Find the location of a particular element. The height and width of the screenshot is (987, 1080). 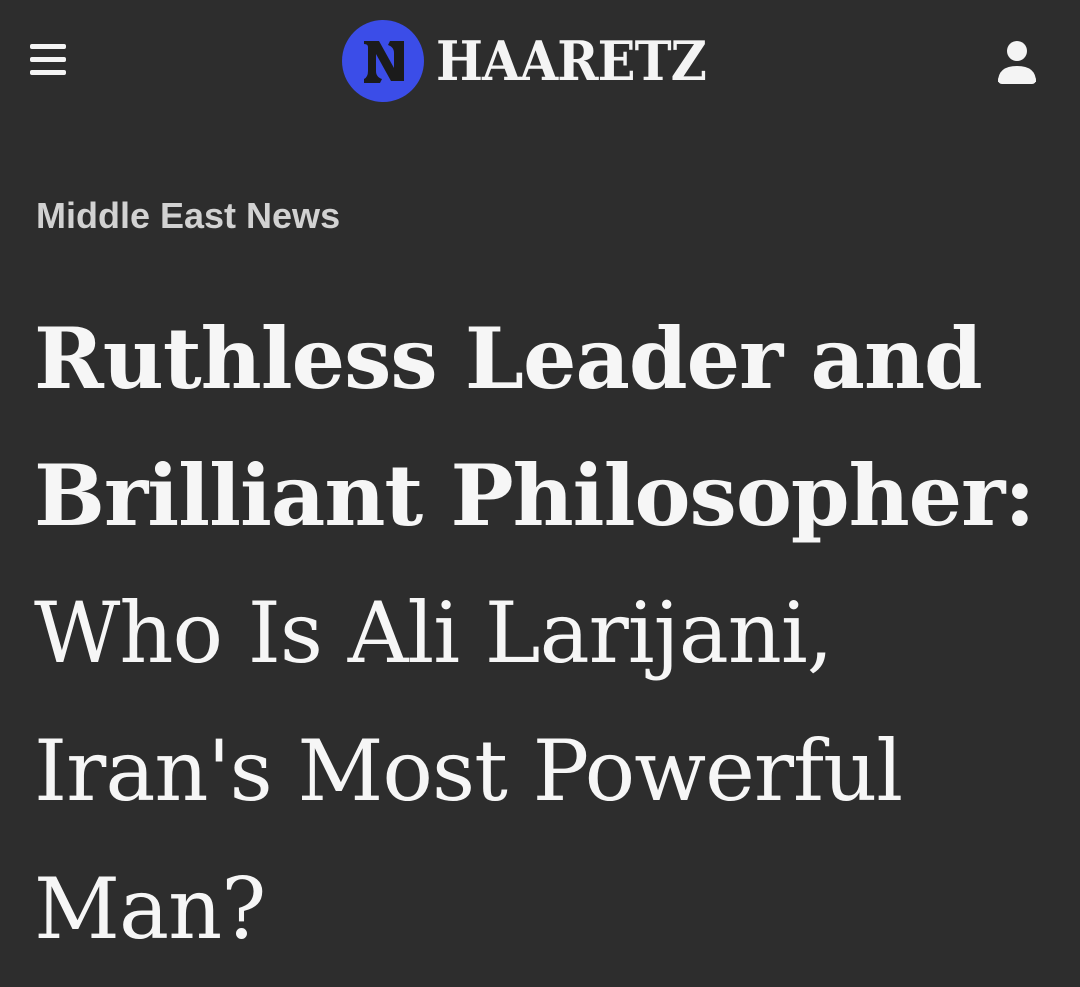

top-navigation-bar: HAARETZ is located at coordinates (540, 62).